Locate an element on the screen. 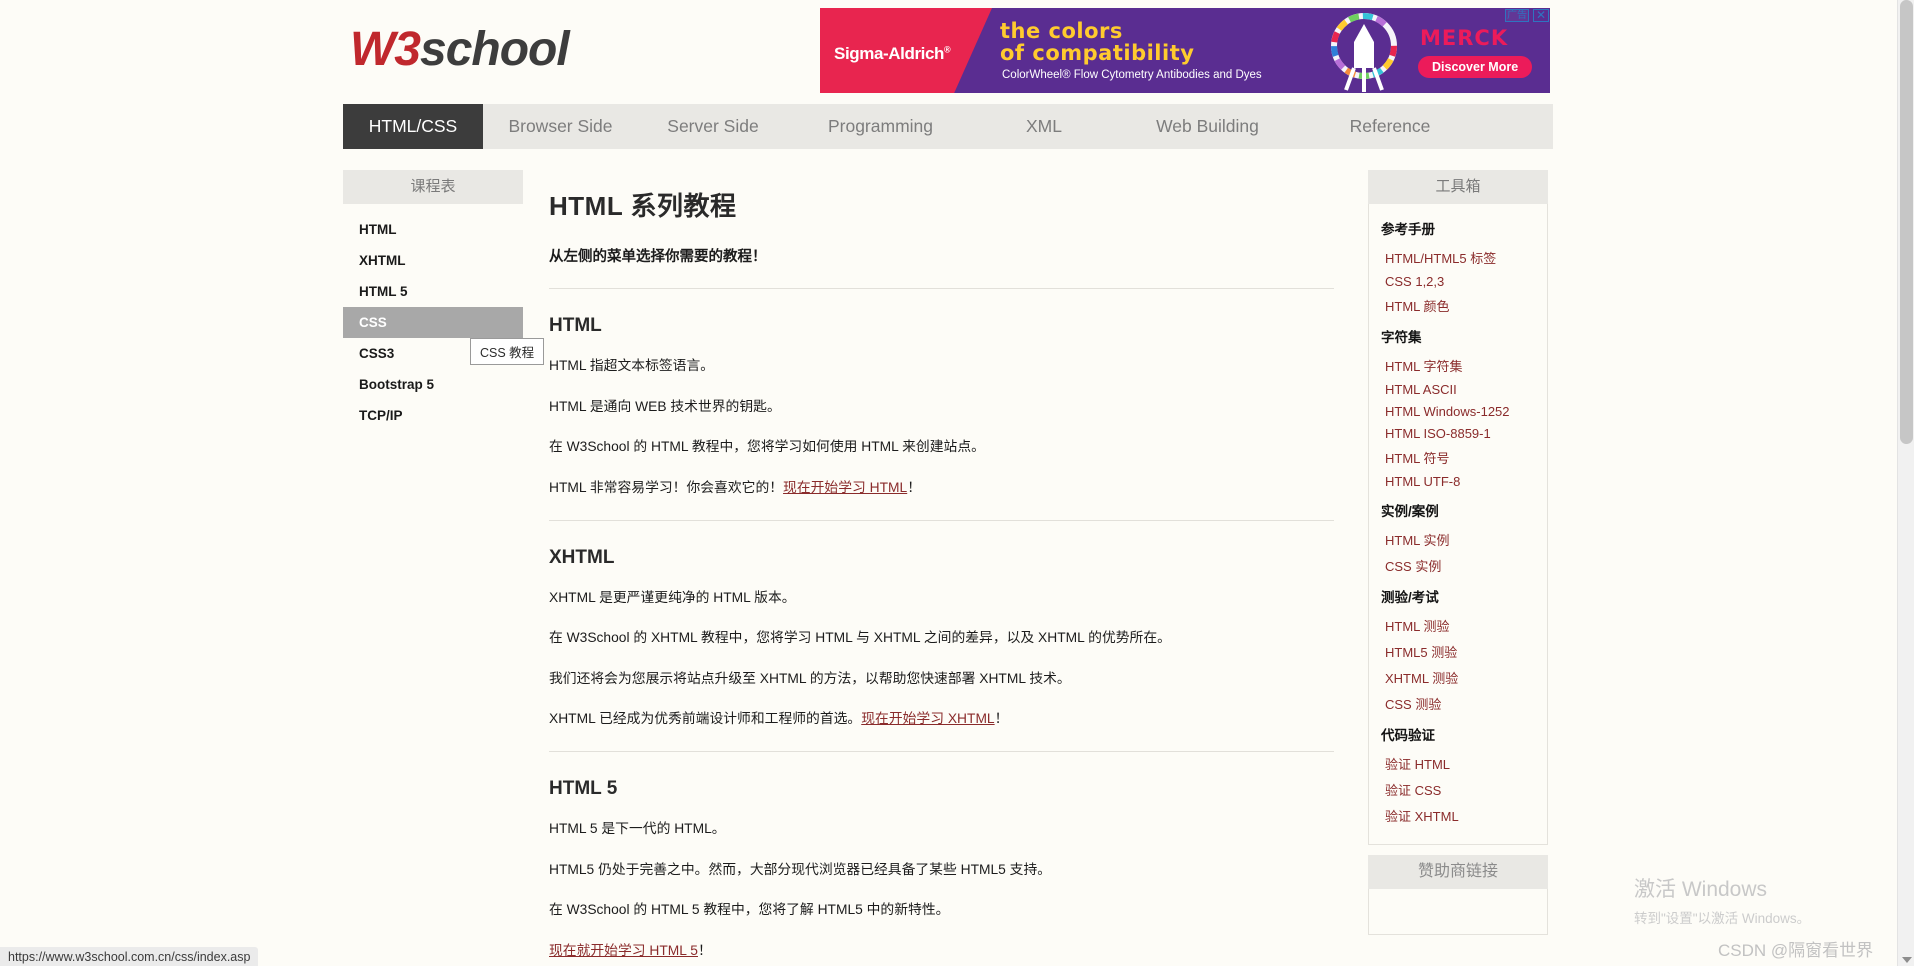 This screenshot has width=1914, height=966. nav-item-web-building: Web Building is located at coordinates (1207, 126).